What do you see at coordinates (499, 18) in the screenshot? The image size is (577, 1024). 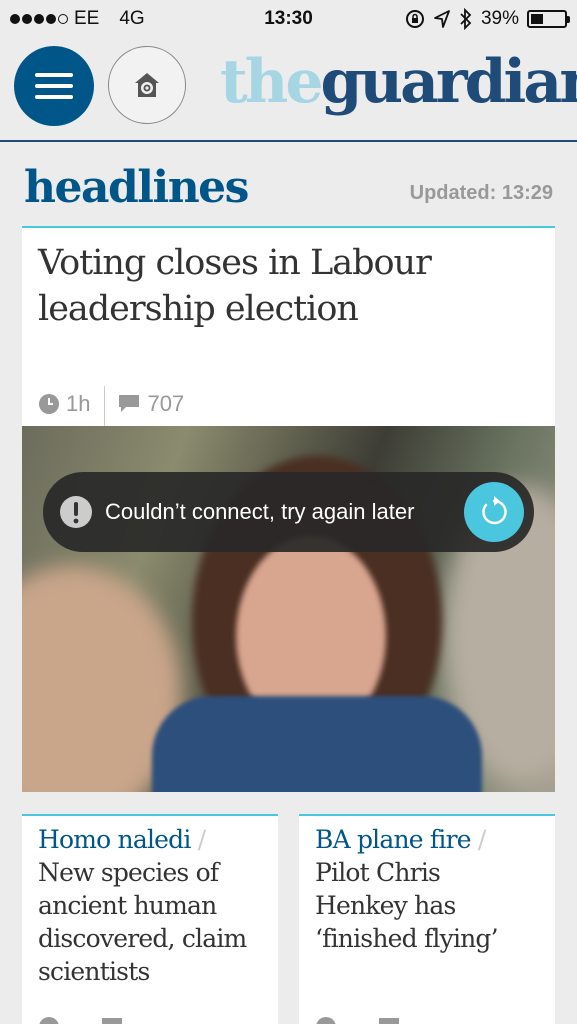 I see `battery-percent: 39%` at bounding box center [499, 18].